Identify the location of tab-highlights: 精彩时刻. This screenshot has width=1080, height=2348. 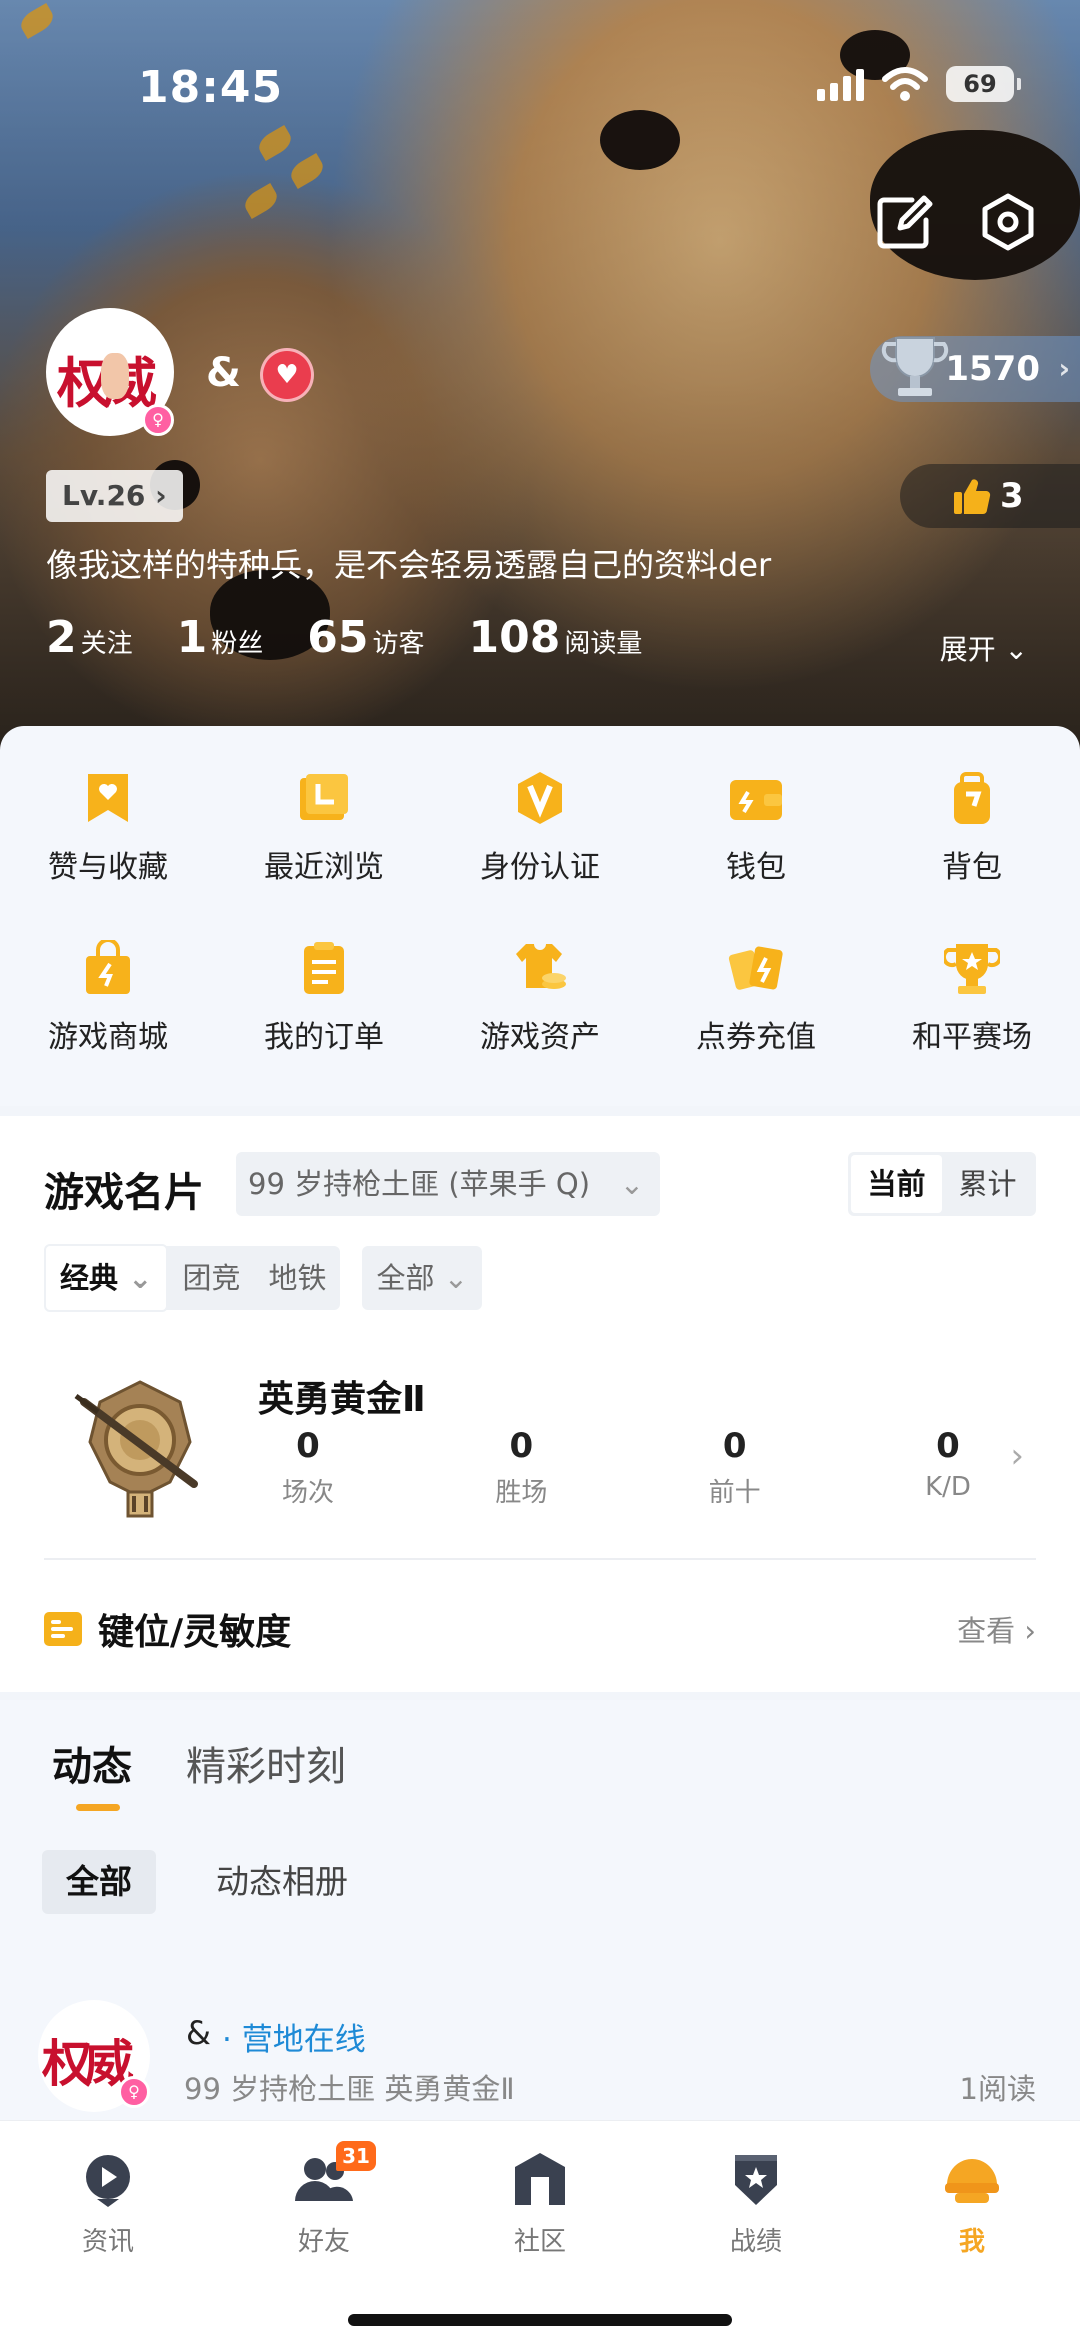
(266, 1763).